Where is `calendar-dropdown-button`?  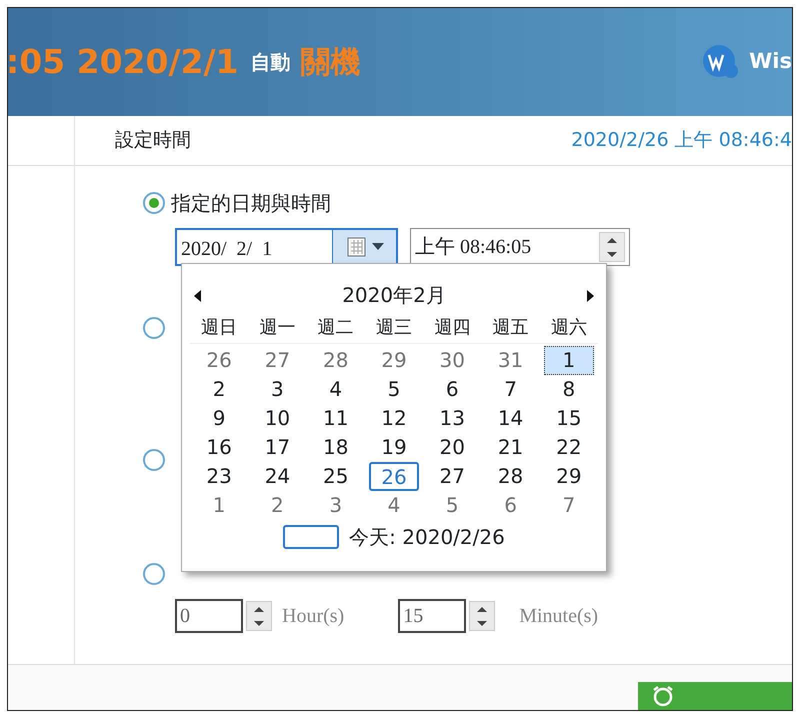 calendar-dropdown-button is located at coordinates (364, 247).